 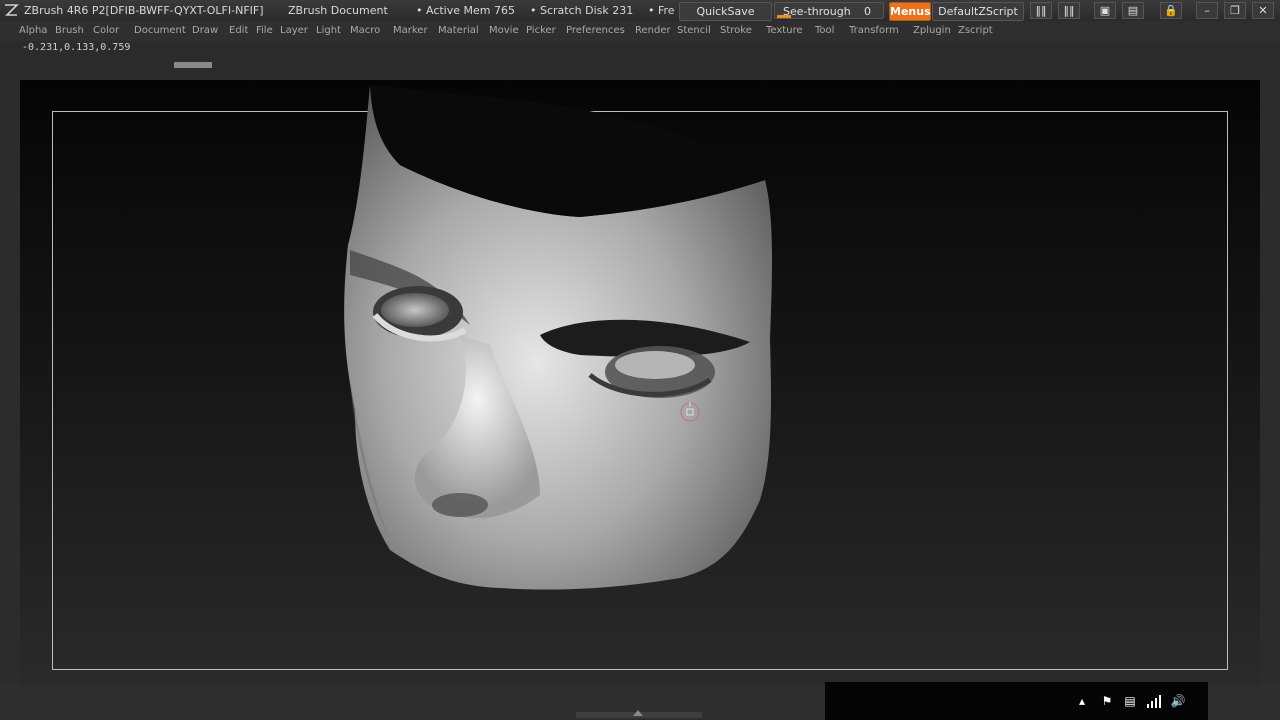 I want to click on clipboard-icon: ▤, so click(x=1130, y=701).